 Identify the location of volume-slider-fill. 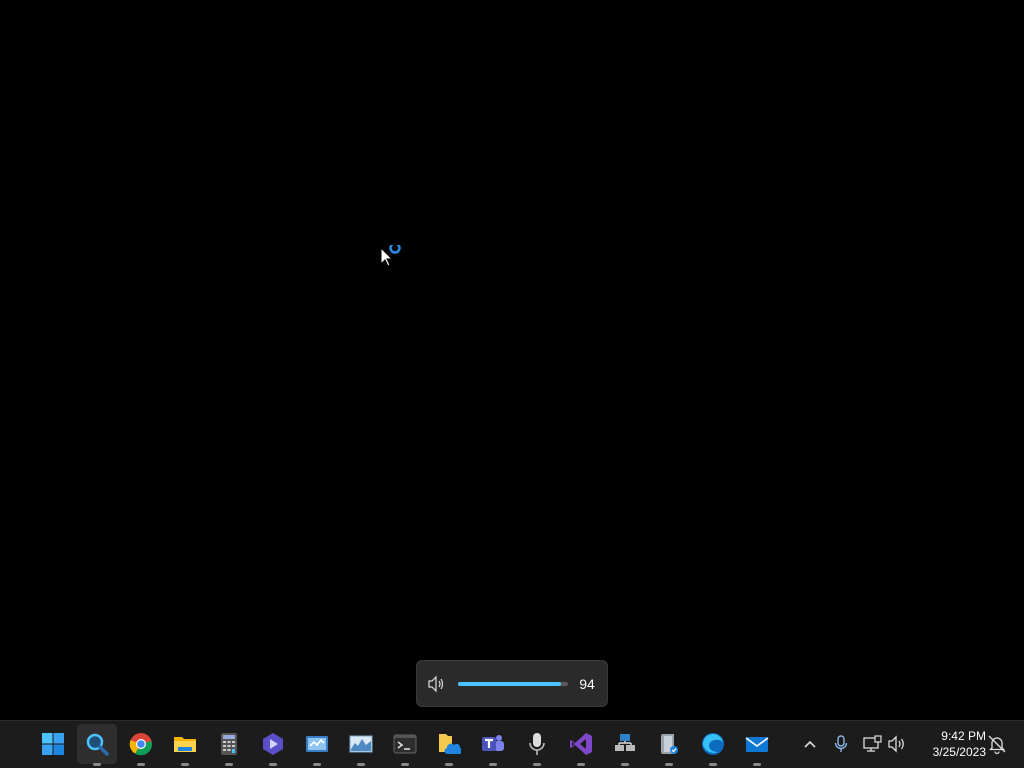
(510, 684).